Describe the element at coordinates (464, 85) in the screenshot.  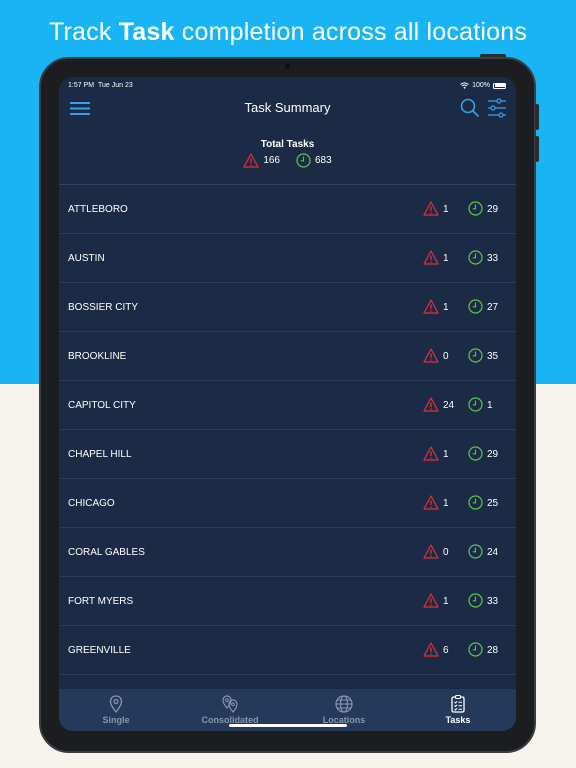
I see `wifi-icon` at that location.